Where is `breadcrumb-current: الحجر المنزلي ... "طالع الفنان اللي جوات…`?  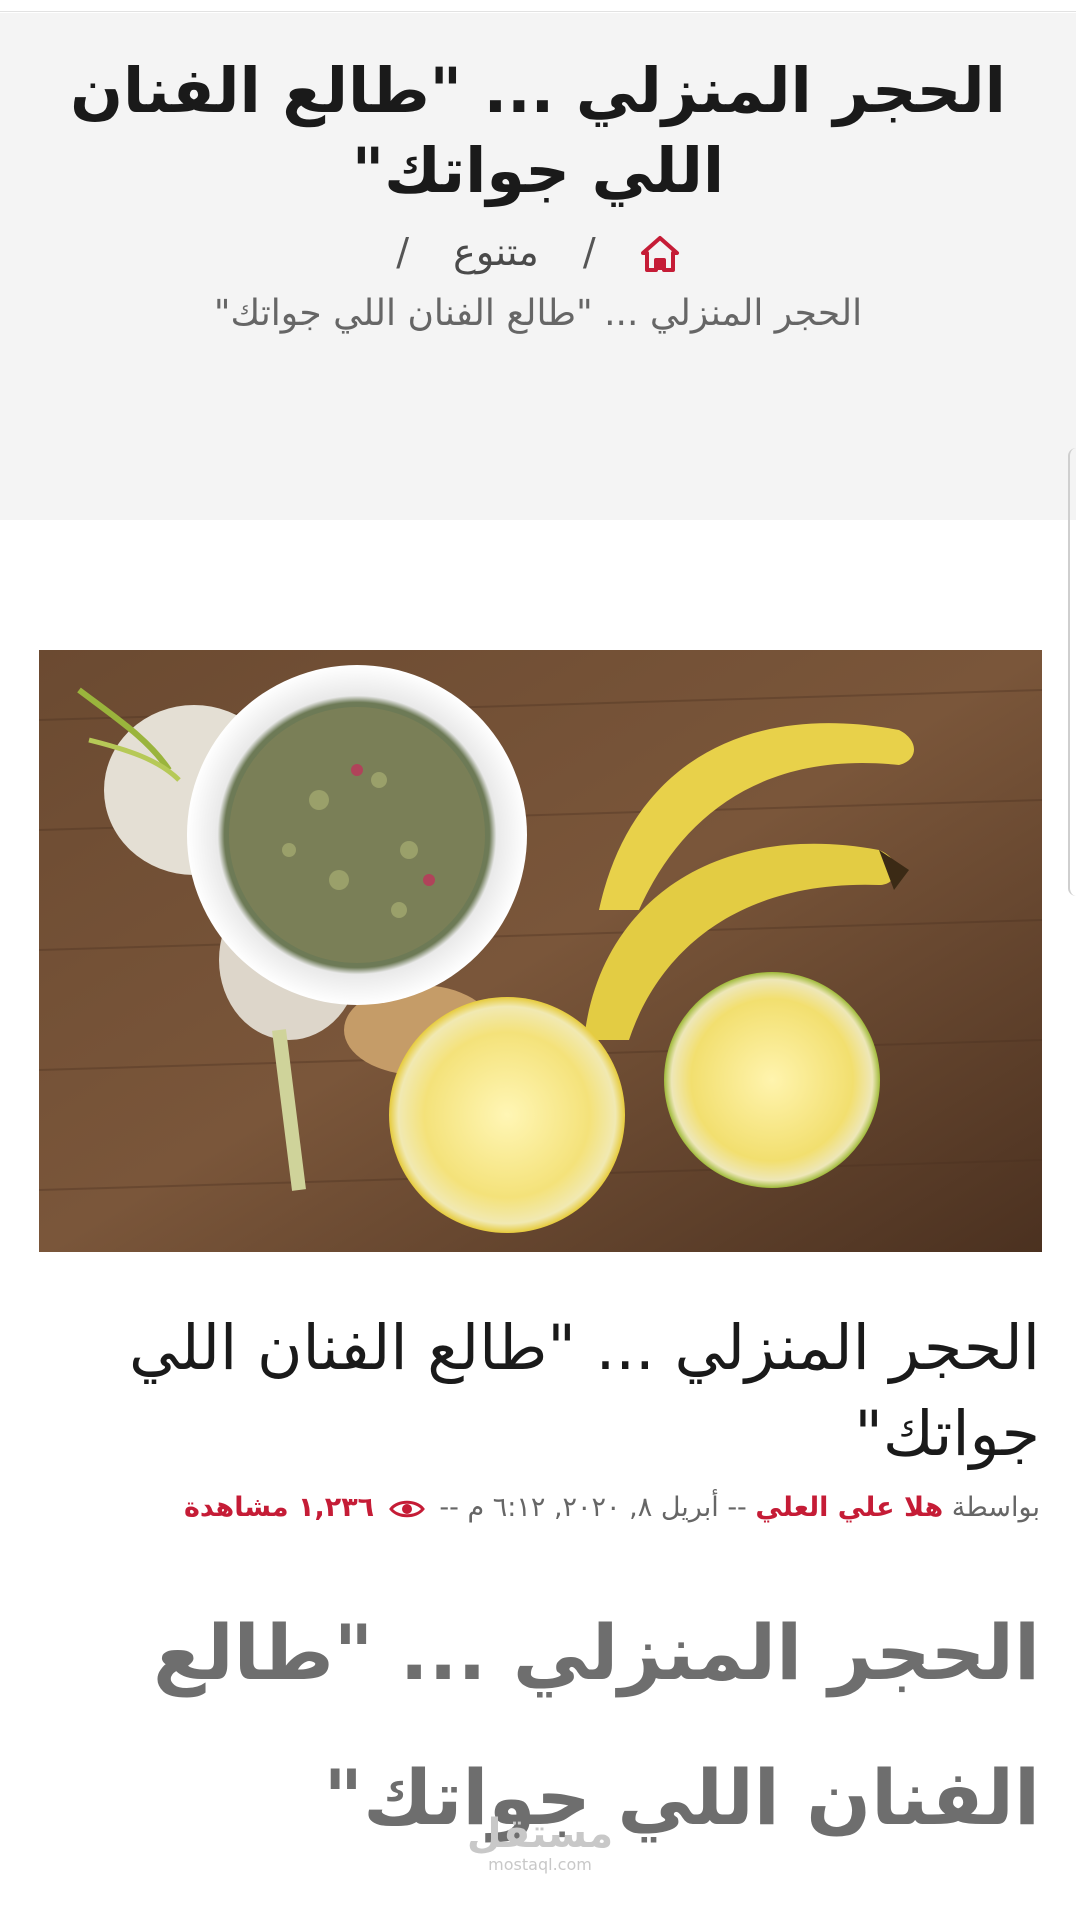
breadcrumb-current: الحجر المنزلي ... "طالع الفنان اللي جوات… is located at coordinates (538, 313).